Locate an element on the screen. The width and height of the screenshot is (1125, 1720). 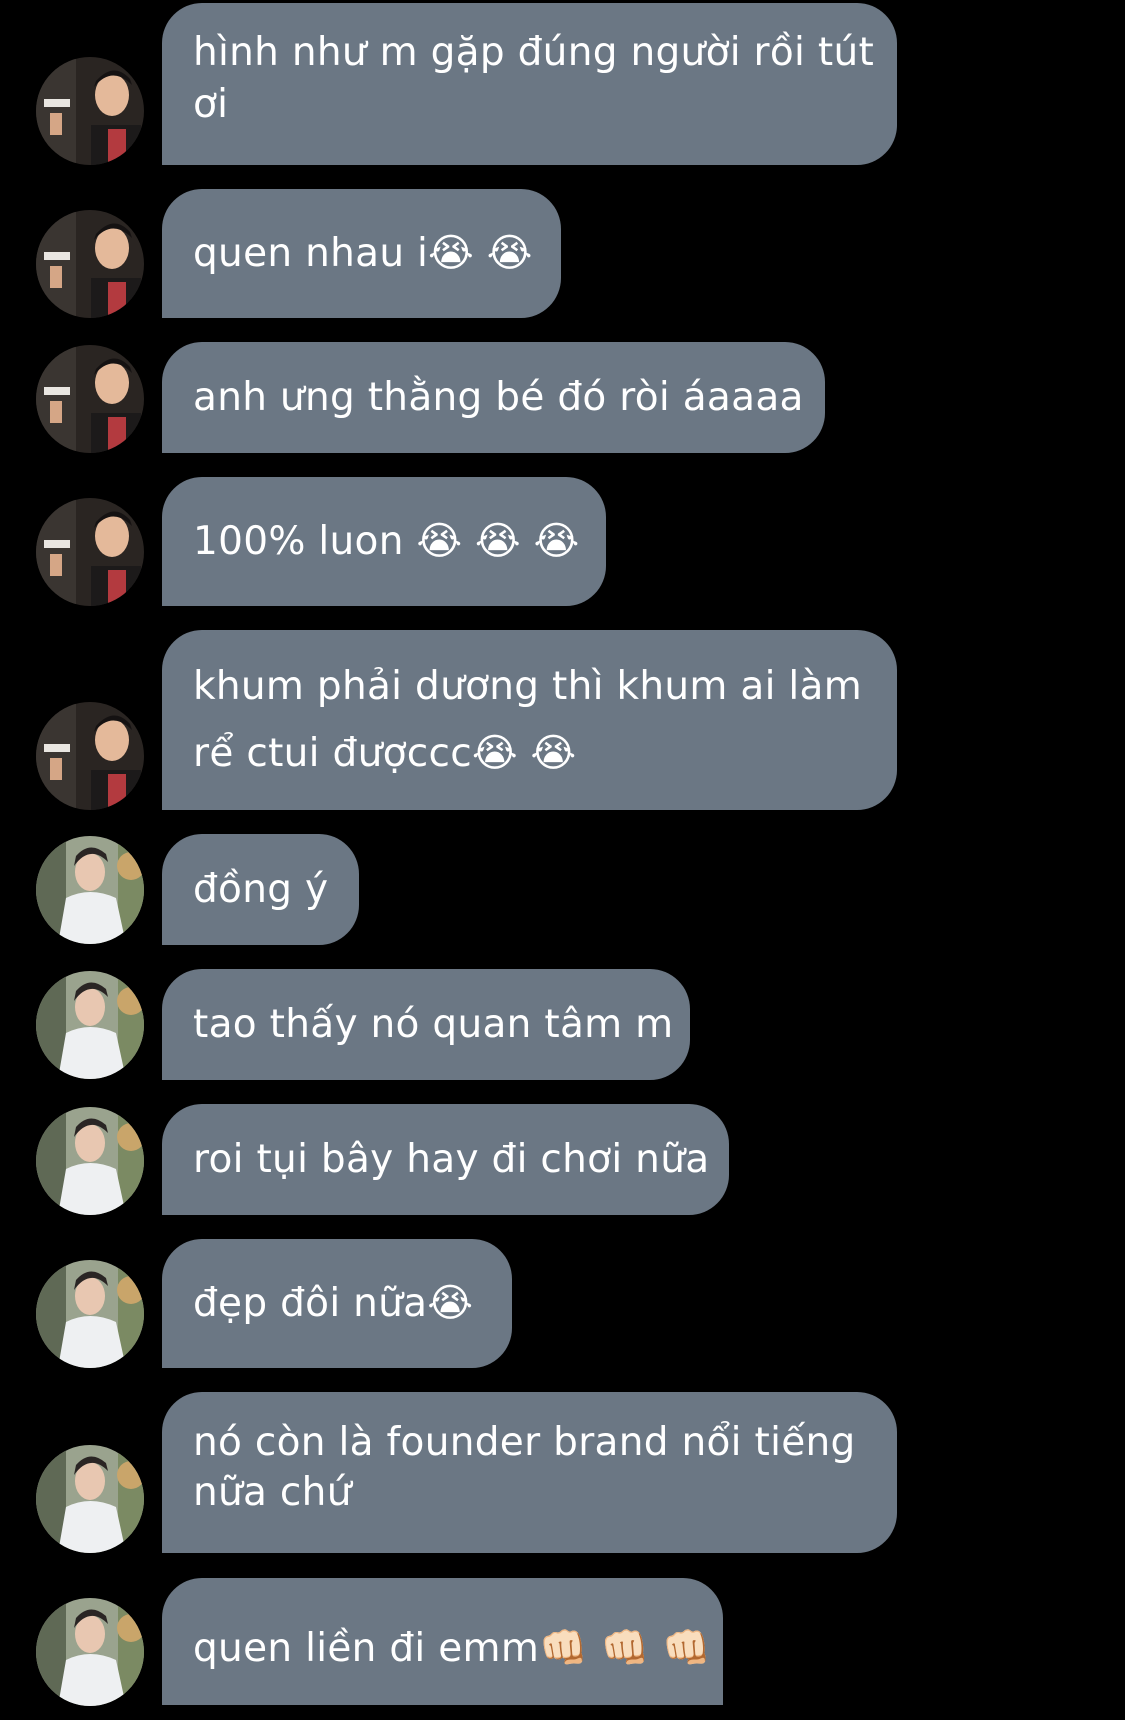
message-bubble: anh ưng thằng bé đó ròi áaaaa is located at coordinates (493, 397).